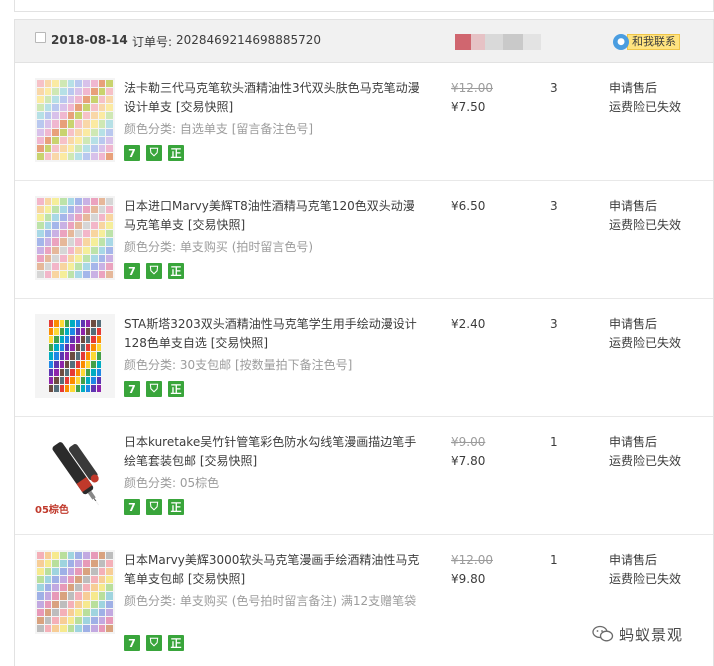 Image resolution: width=714 pixels, height=666 pixels. What do you see at coordinates (472, 88) in the screenshot?
I see `original-price: ¥12.00` at bounding box center [472, 88].